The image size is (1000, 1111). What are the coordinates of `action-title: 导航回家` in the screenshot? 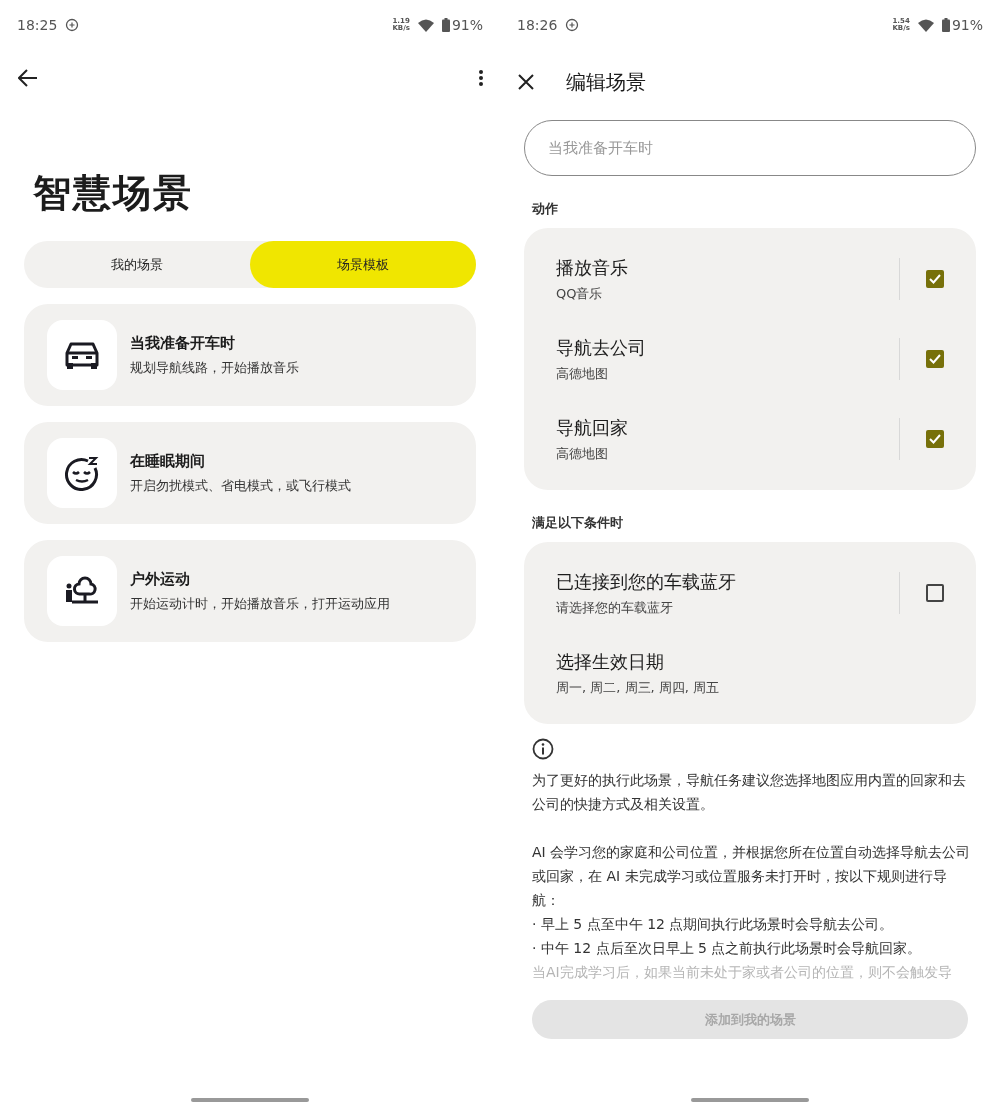 It's located at (592, 427).